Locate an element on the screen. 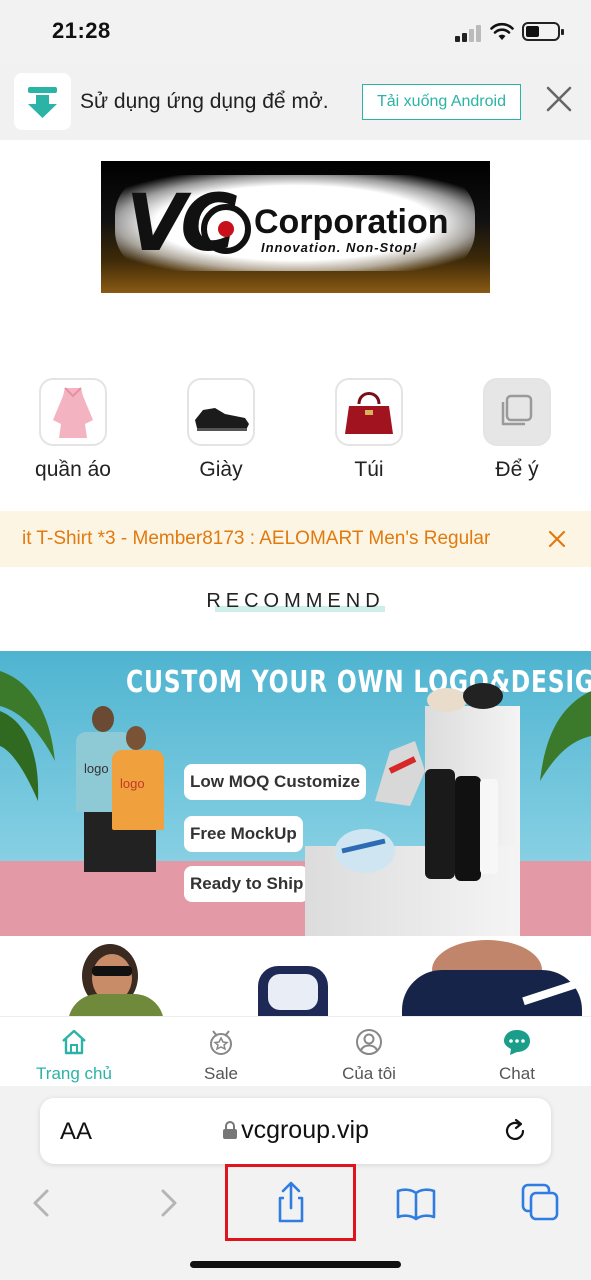 This screenshot has width=591, height=1280. section-heading-recommend: RECOMMEND is located at coordinates (295, 601).